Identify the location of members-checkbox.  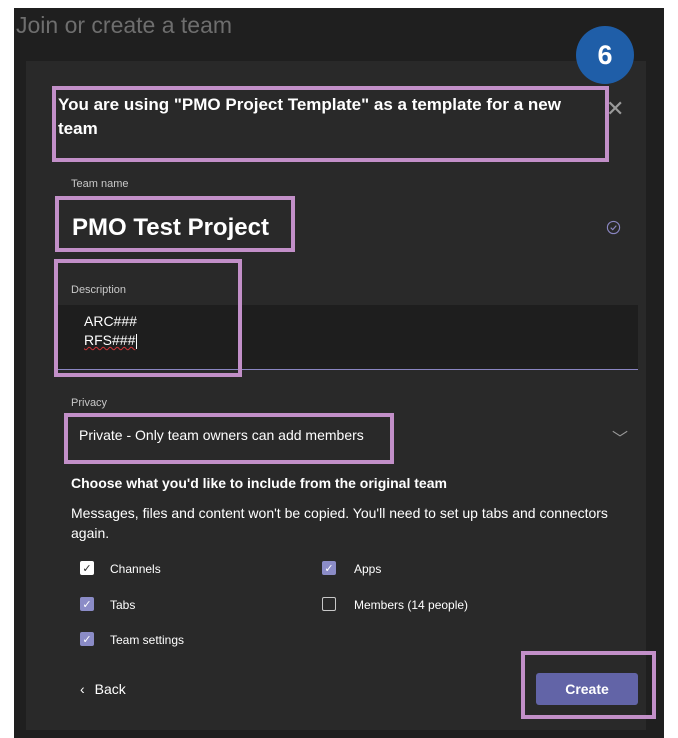
(329, 604).